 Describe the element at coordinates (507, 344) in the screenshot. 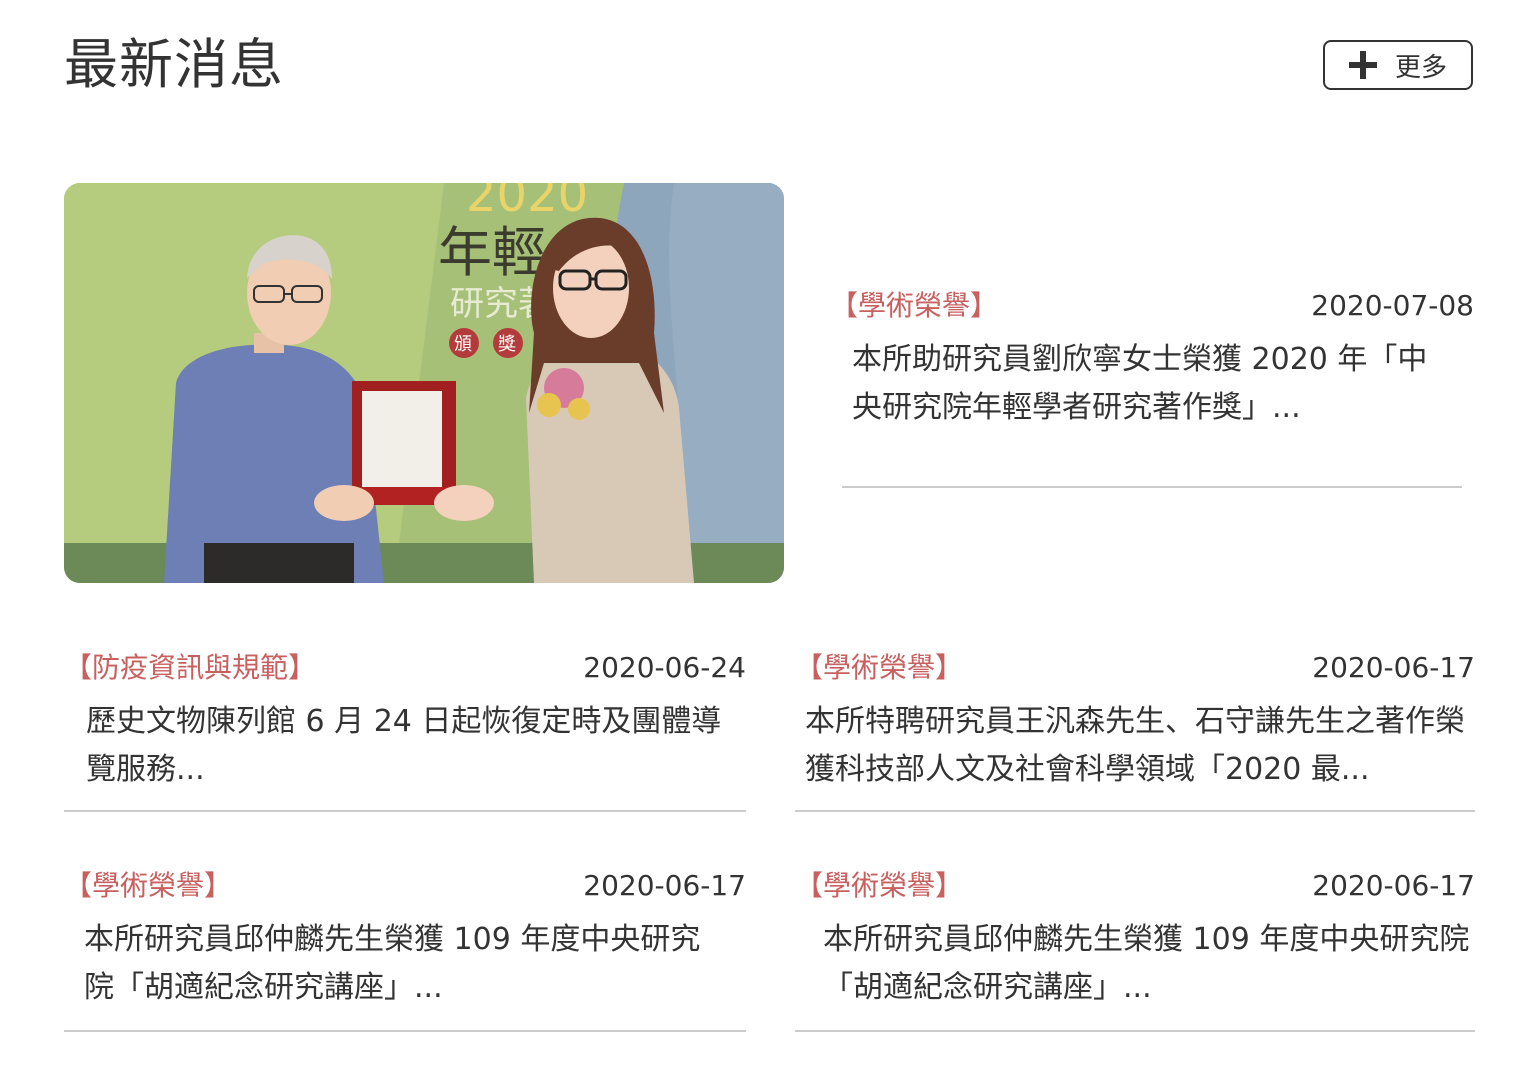

I see `banner-seal-2: 獎` at that location.